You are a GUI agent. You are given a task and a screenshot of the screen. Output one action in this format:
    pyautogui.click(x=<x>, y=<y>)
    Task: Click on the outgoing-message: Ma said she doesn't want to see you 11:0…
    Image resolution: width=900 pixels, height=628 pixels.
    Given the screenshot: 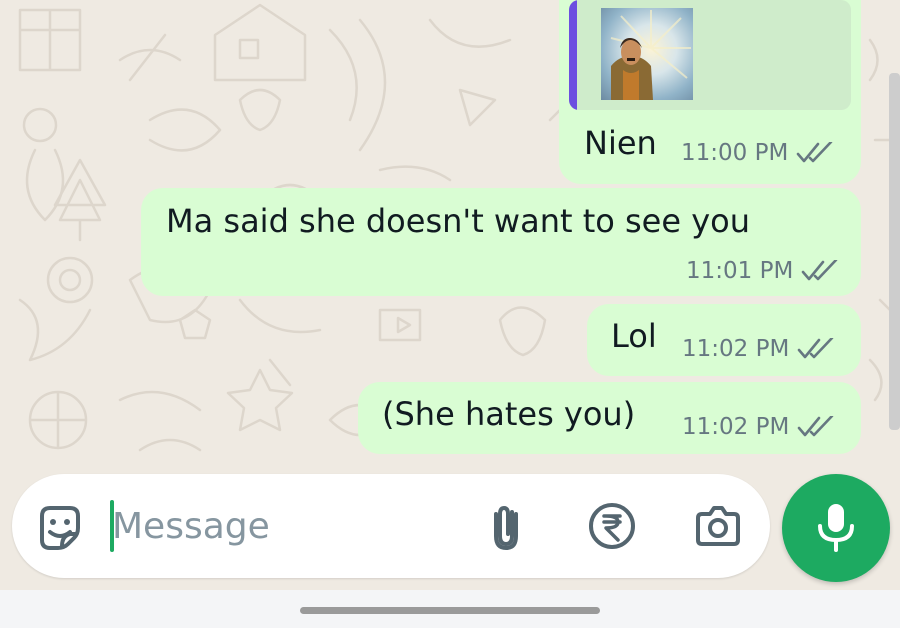 What is the action you would take?
    pyautogui.click(x=501, y=242)
    